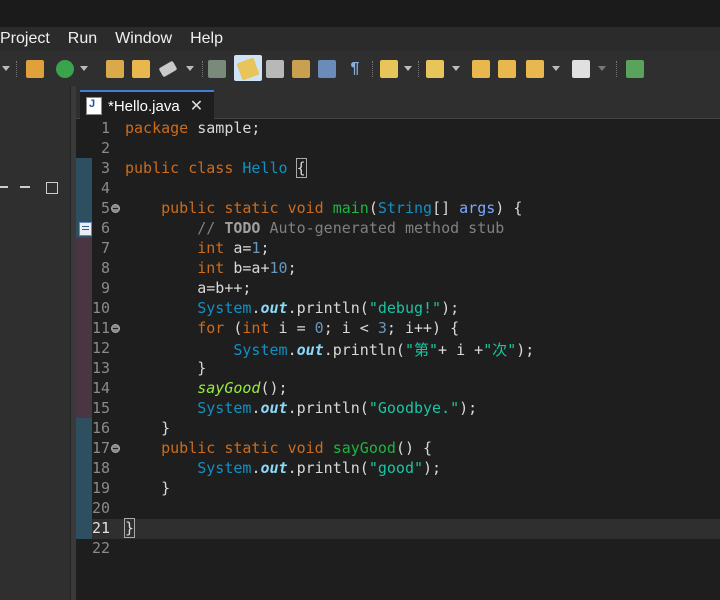 This screenshot has width=720, height=600. I want to click on task-marker-icon, so click(85, 229).